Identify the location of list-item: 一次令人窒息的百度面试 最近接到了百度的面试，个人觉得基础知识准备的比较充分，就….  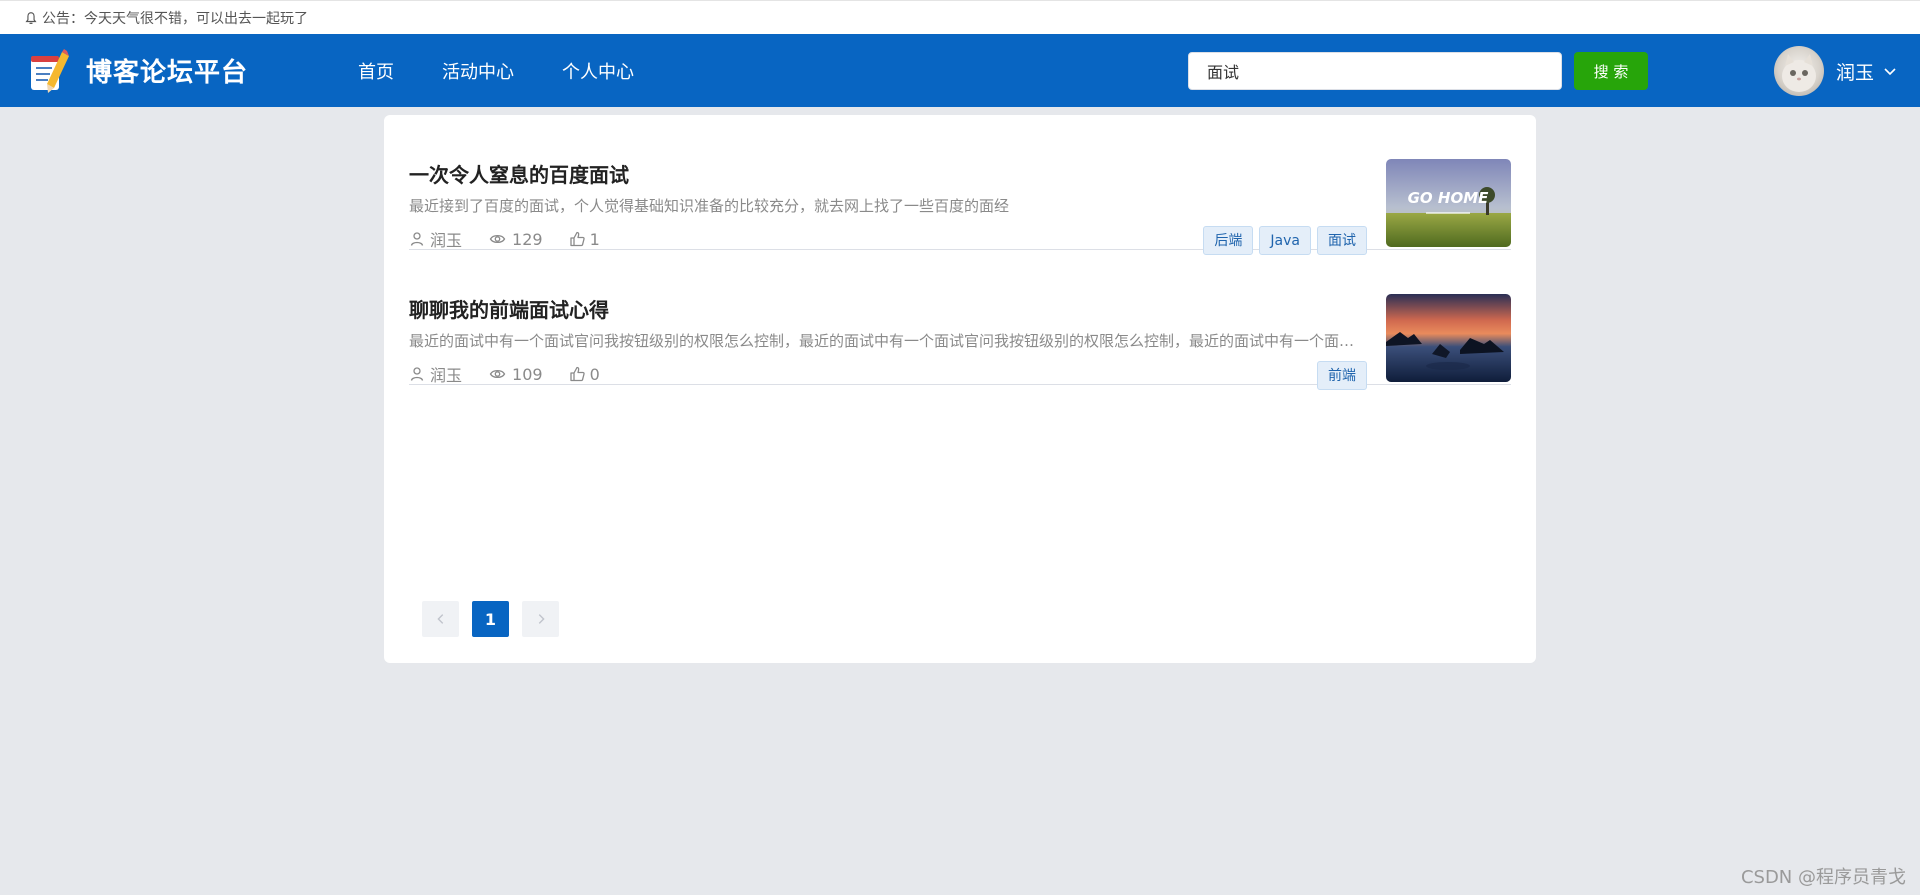
(960, 185).